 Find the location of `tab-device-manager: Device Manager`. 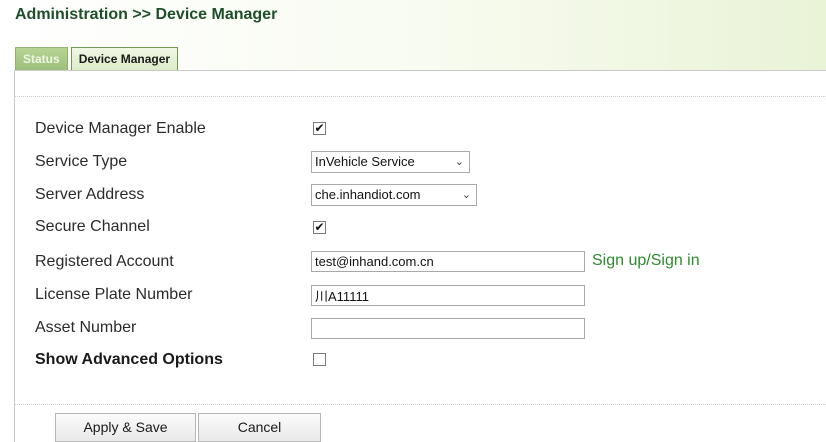

tab-device-manager: Device Manager is located at coordinates (124, 58).